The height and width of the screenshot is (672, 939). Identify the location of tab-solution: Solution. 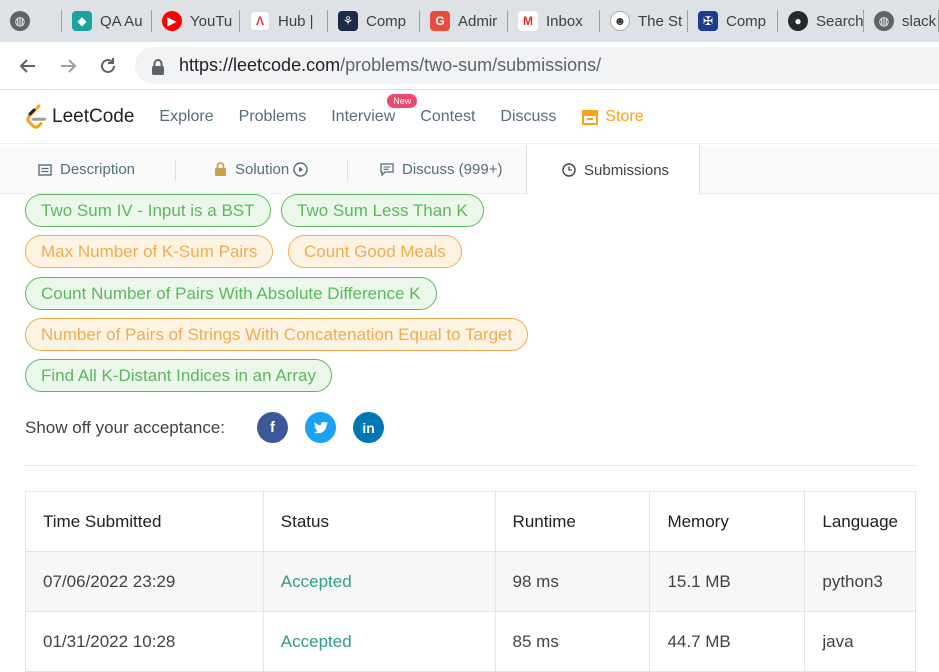
(261, 169).